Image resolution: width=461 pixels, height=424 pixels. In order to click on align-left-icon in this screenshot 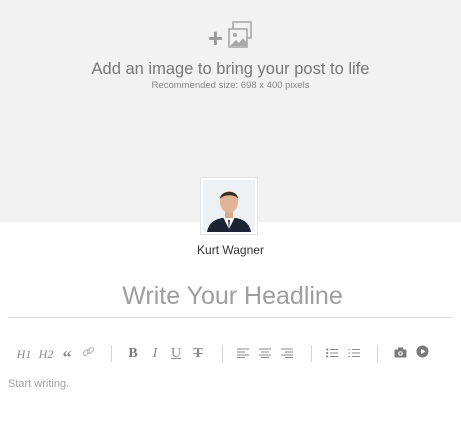, I will do `click(243, 354)`.